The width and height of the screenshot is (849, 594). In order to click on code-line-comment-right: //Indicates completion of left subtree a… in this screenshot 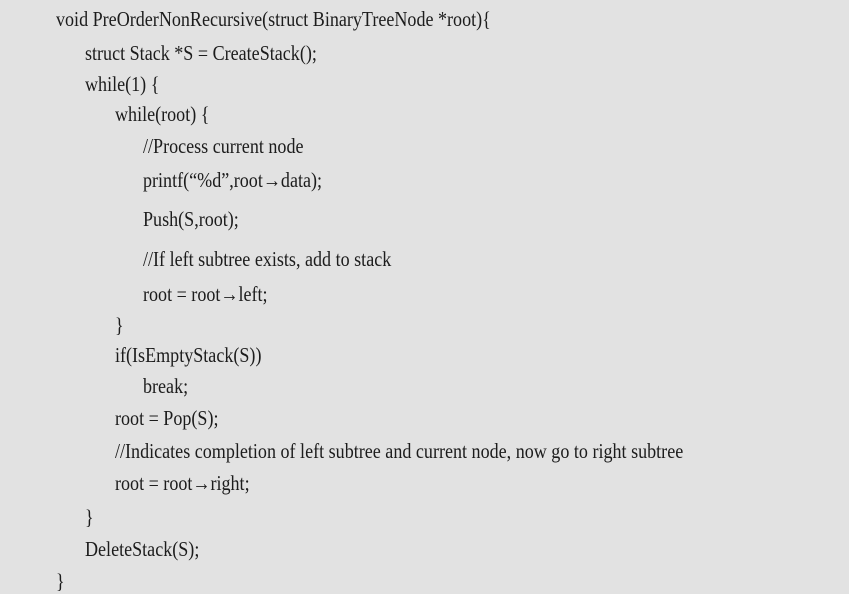, I will do `click(399, 451)`.